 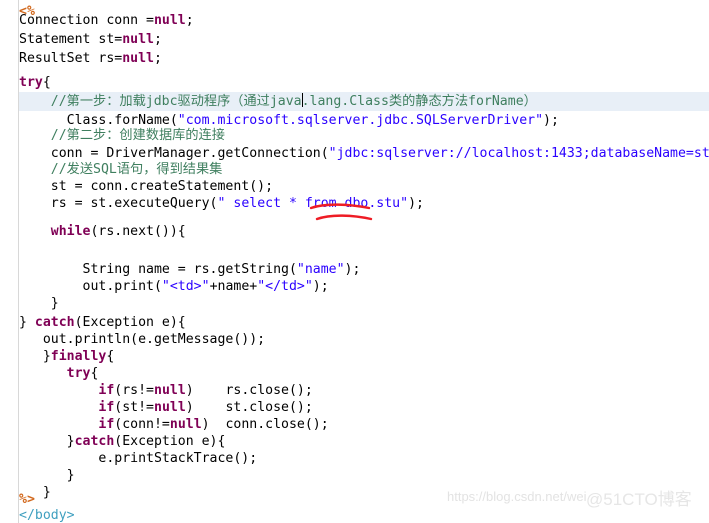 I want to click on code-token-plain: (conn!=, so click(x=142, y=424).